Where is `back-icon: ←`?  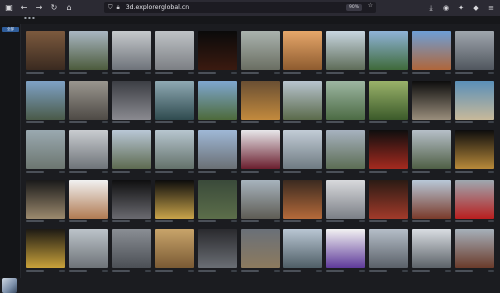 back-icon: ← is located at coordinates (24, 8).